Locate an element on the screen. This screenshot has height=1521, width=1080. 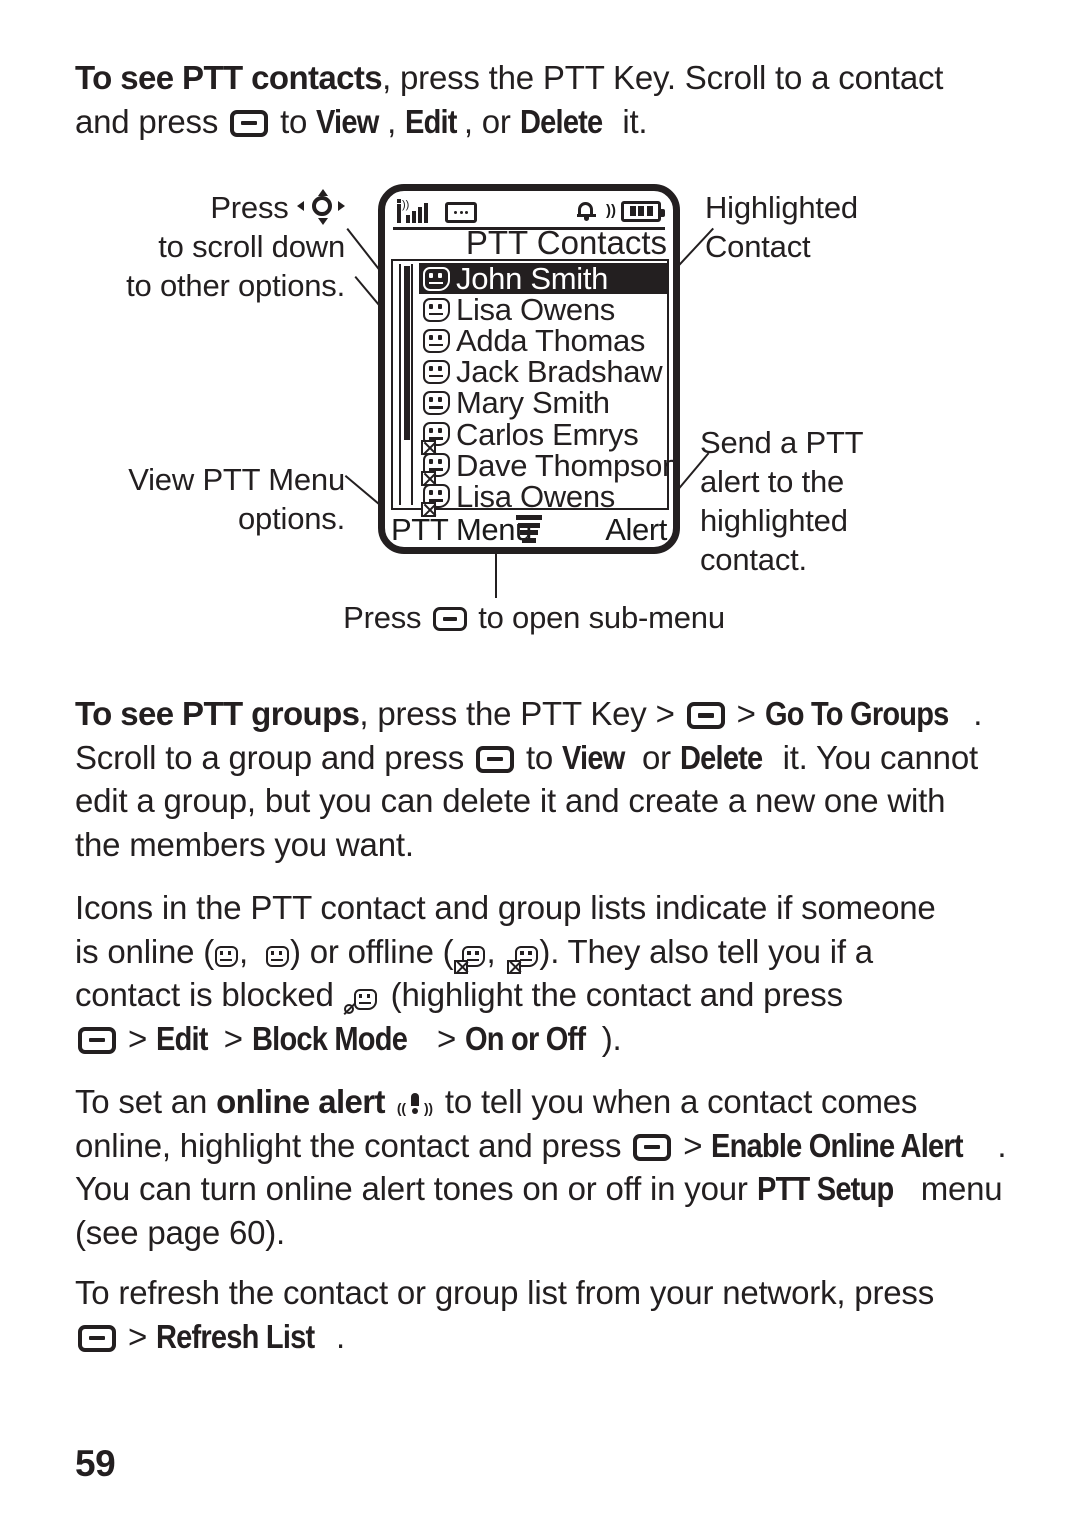
contact-row: Adda Thomas is located at coordinates (543, 340).